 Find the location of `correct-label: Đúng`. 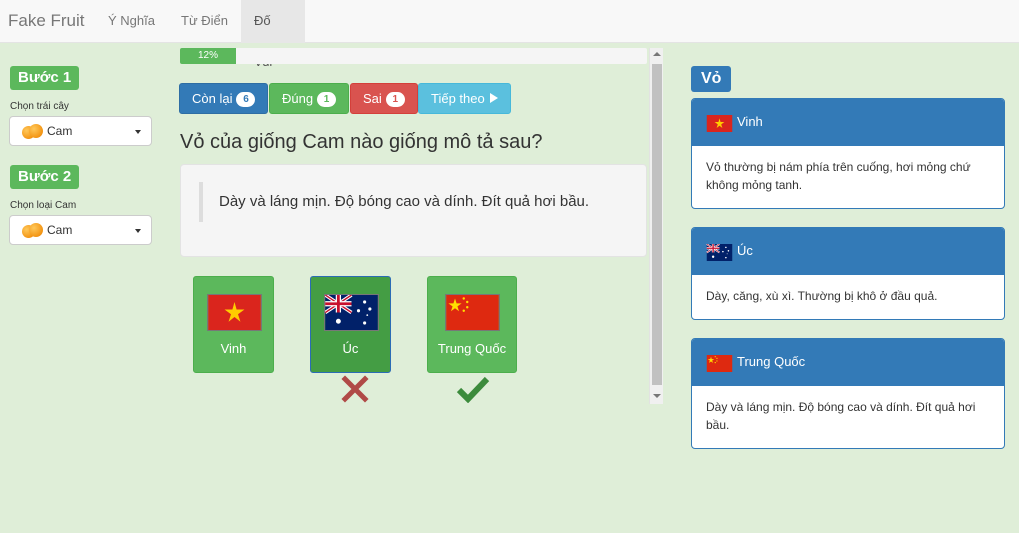

correct-label: Đúng is located at coordinates (298, 98).